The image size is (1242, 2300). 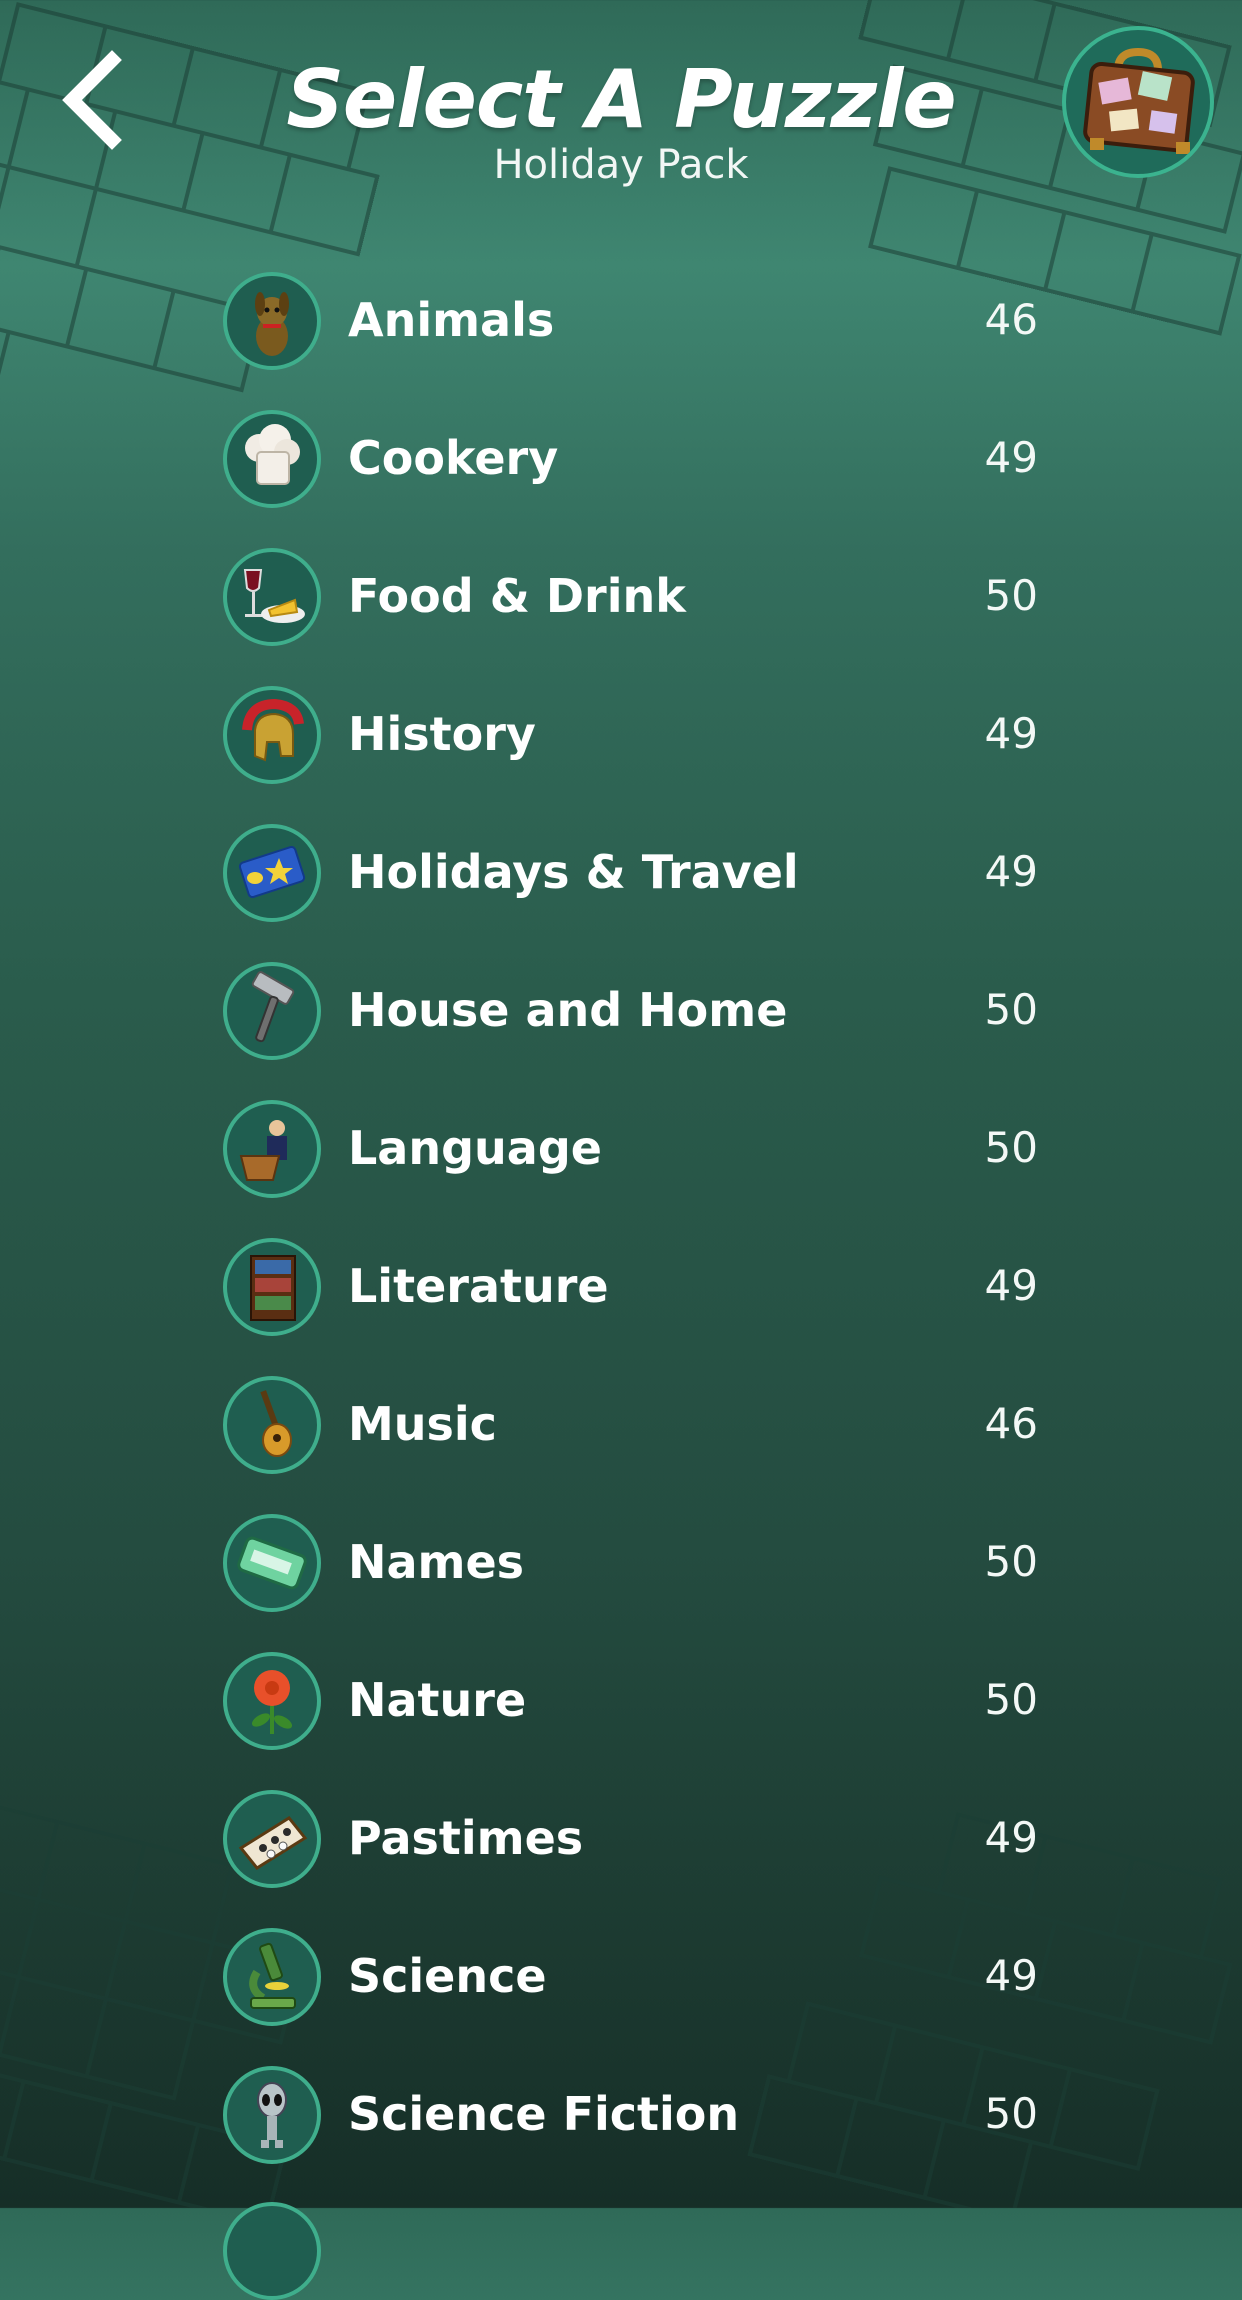 I want to click on dog-icon, so click(x=272, y=324).